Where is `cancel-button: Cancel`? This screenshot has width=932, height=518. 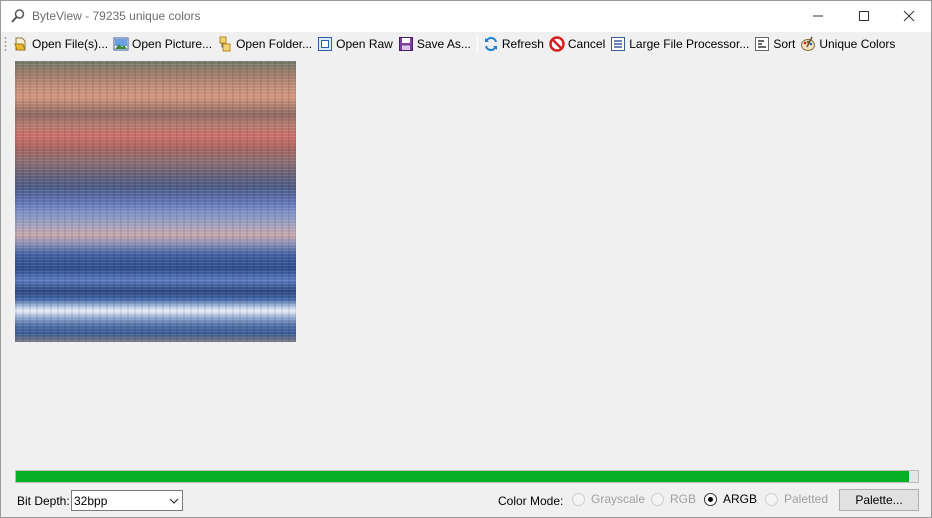 cancel-button: Cancel is located at coordinates (577, 44).